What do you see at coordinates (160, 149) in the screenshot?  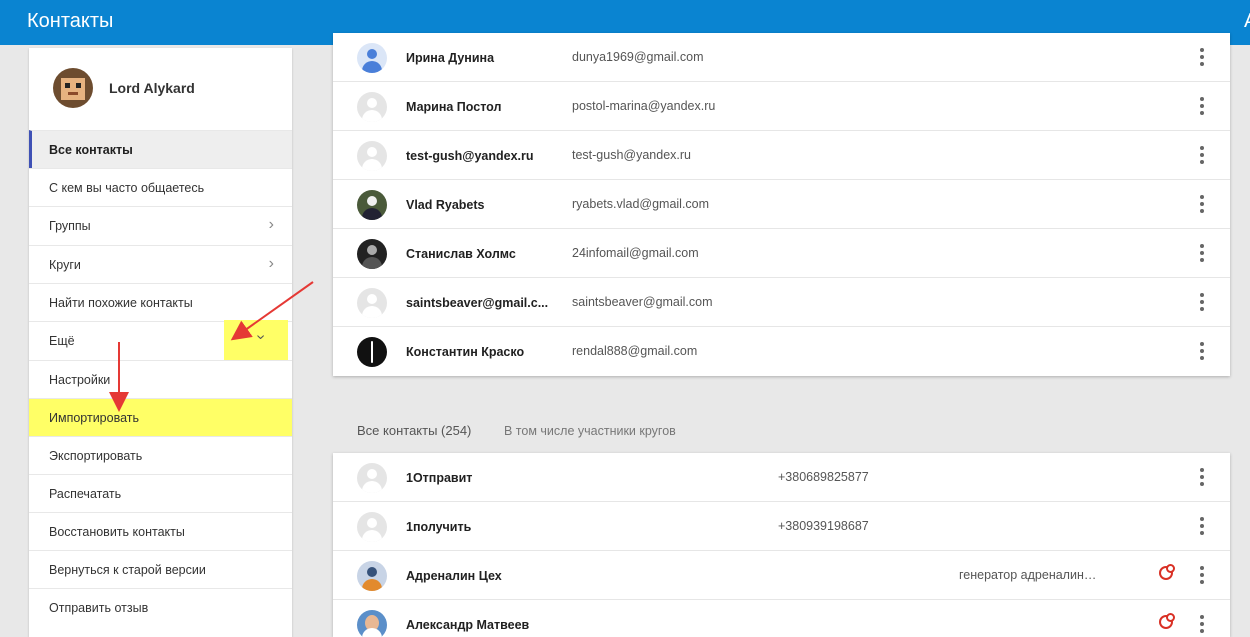 I see `sidebar-item-all-contacts: Все контакты` at bounding box center [160, 149].